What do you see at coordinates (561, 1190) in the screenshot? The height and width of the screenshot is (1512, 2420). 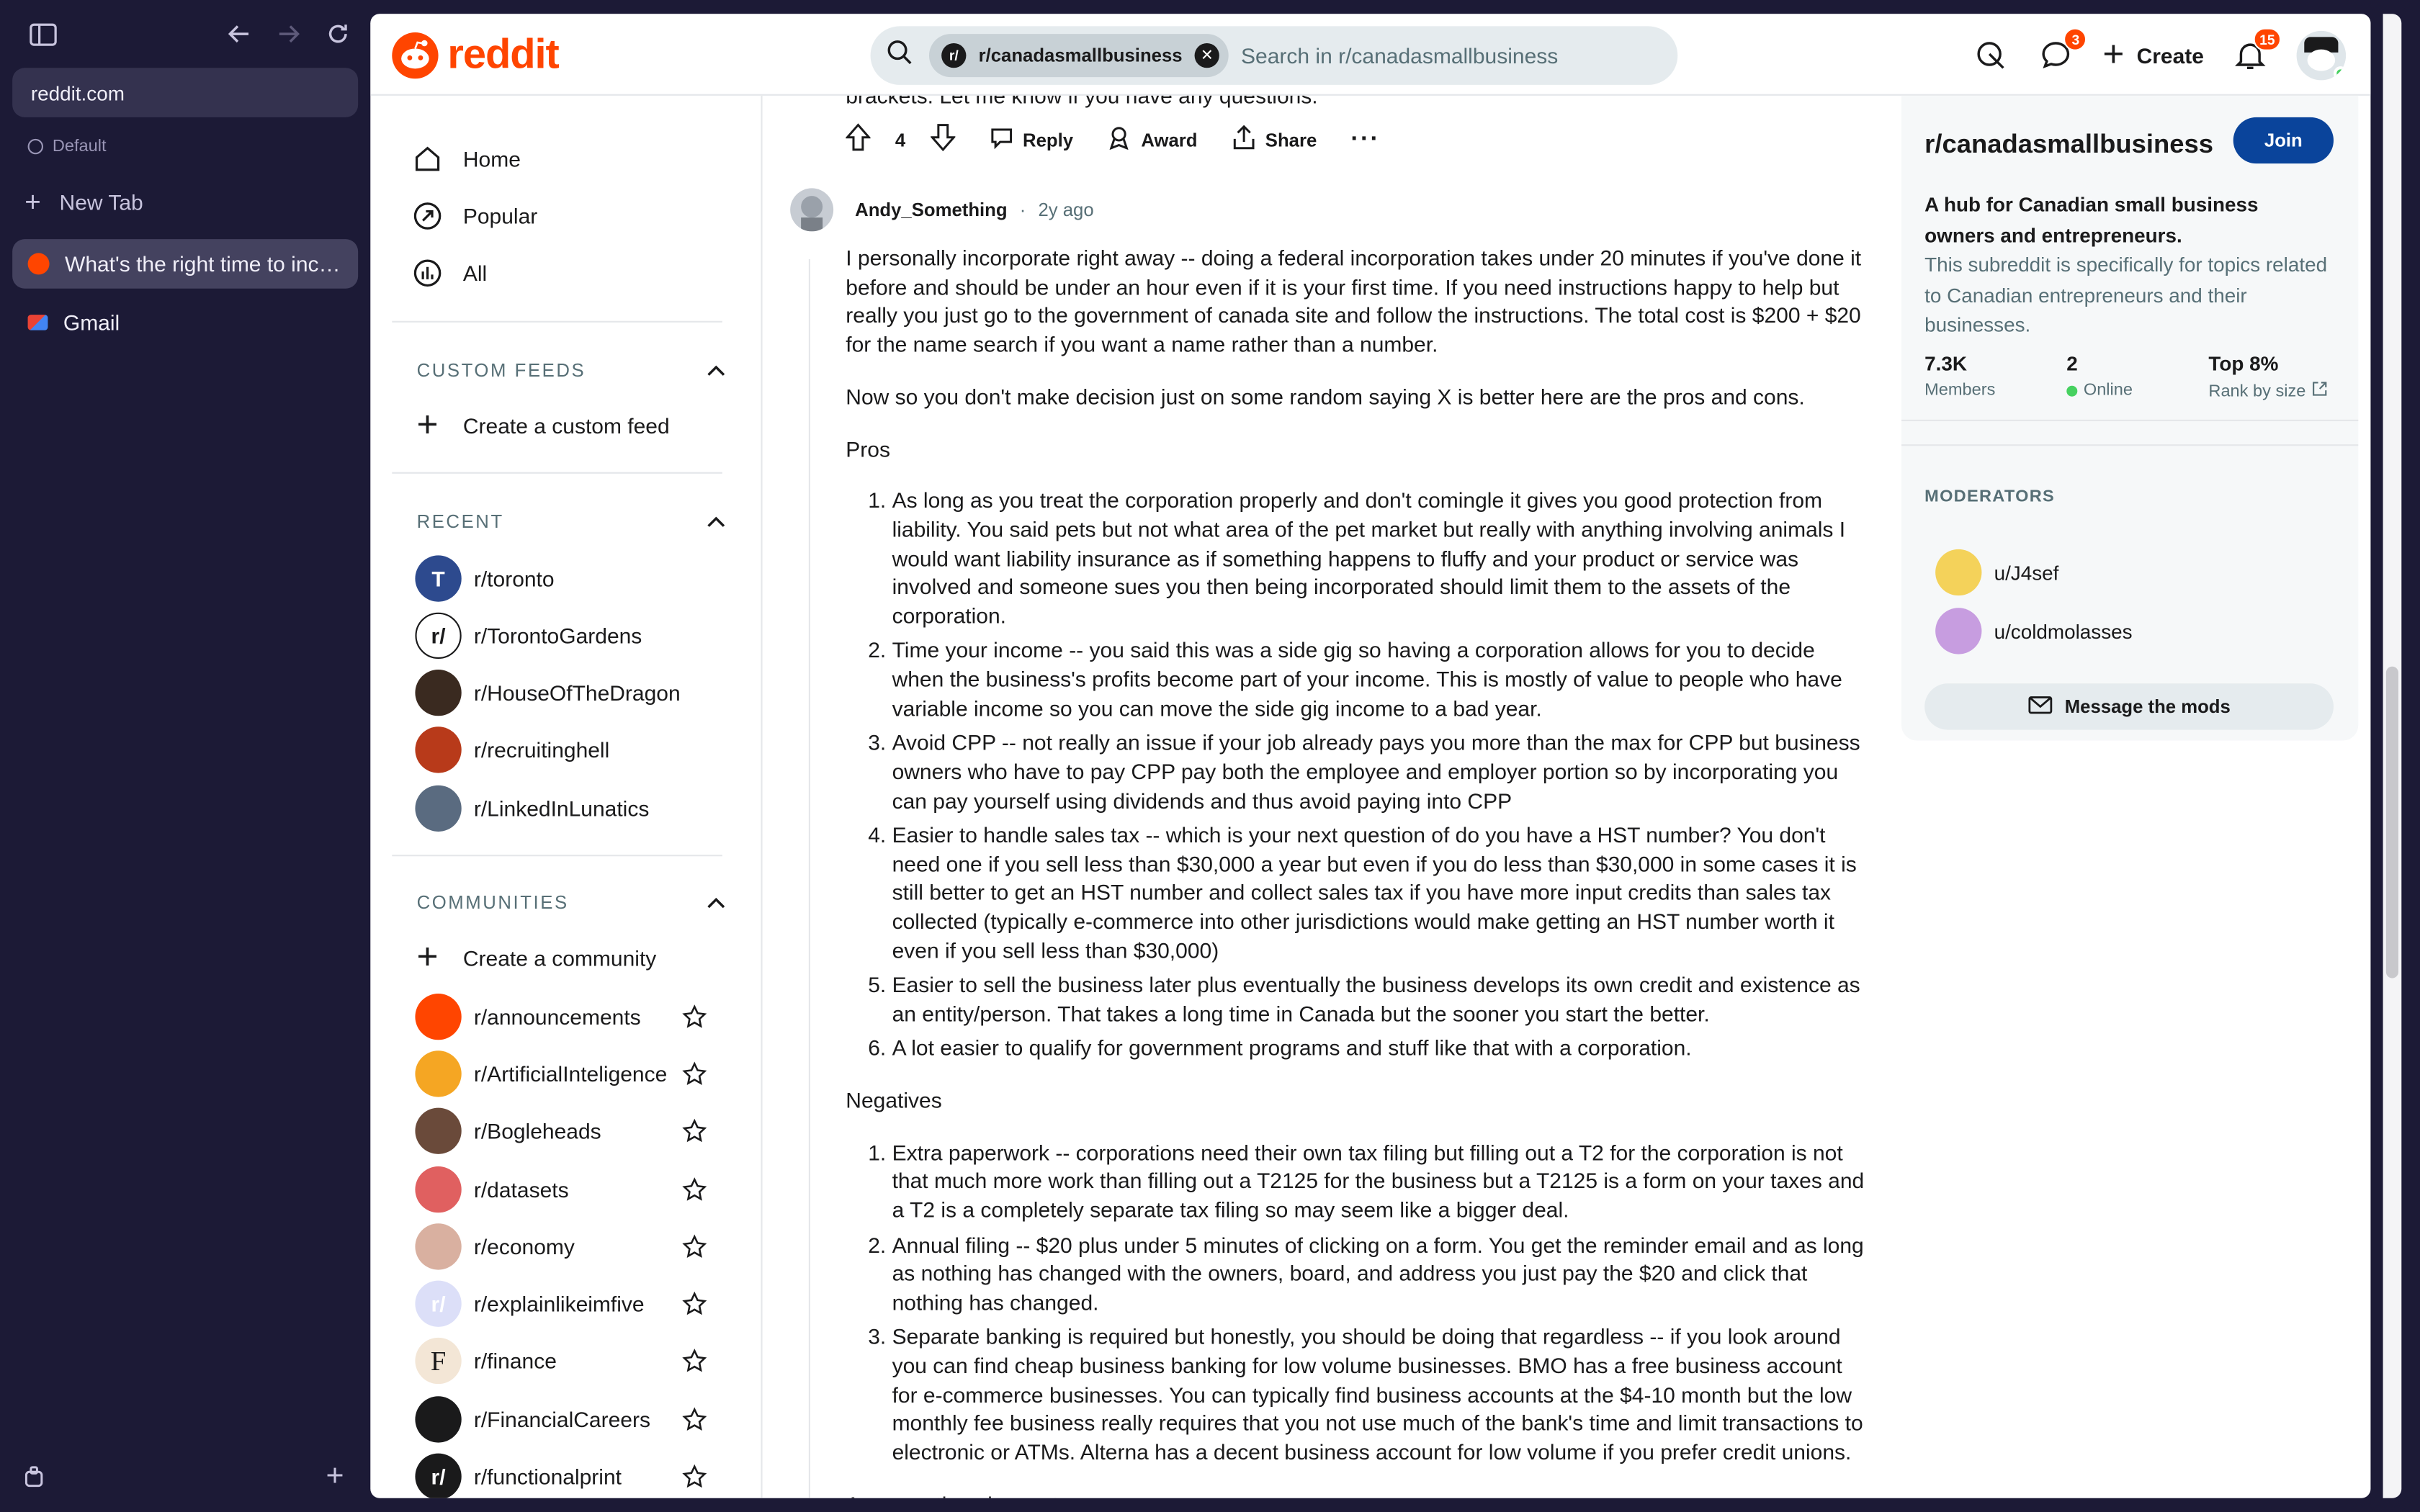 I see `community-item: r/datasets` at bounding box center [561, 1190].